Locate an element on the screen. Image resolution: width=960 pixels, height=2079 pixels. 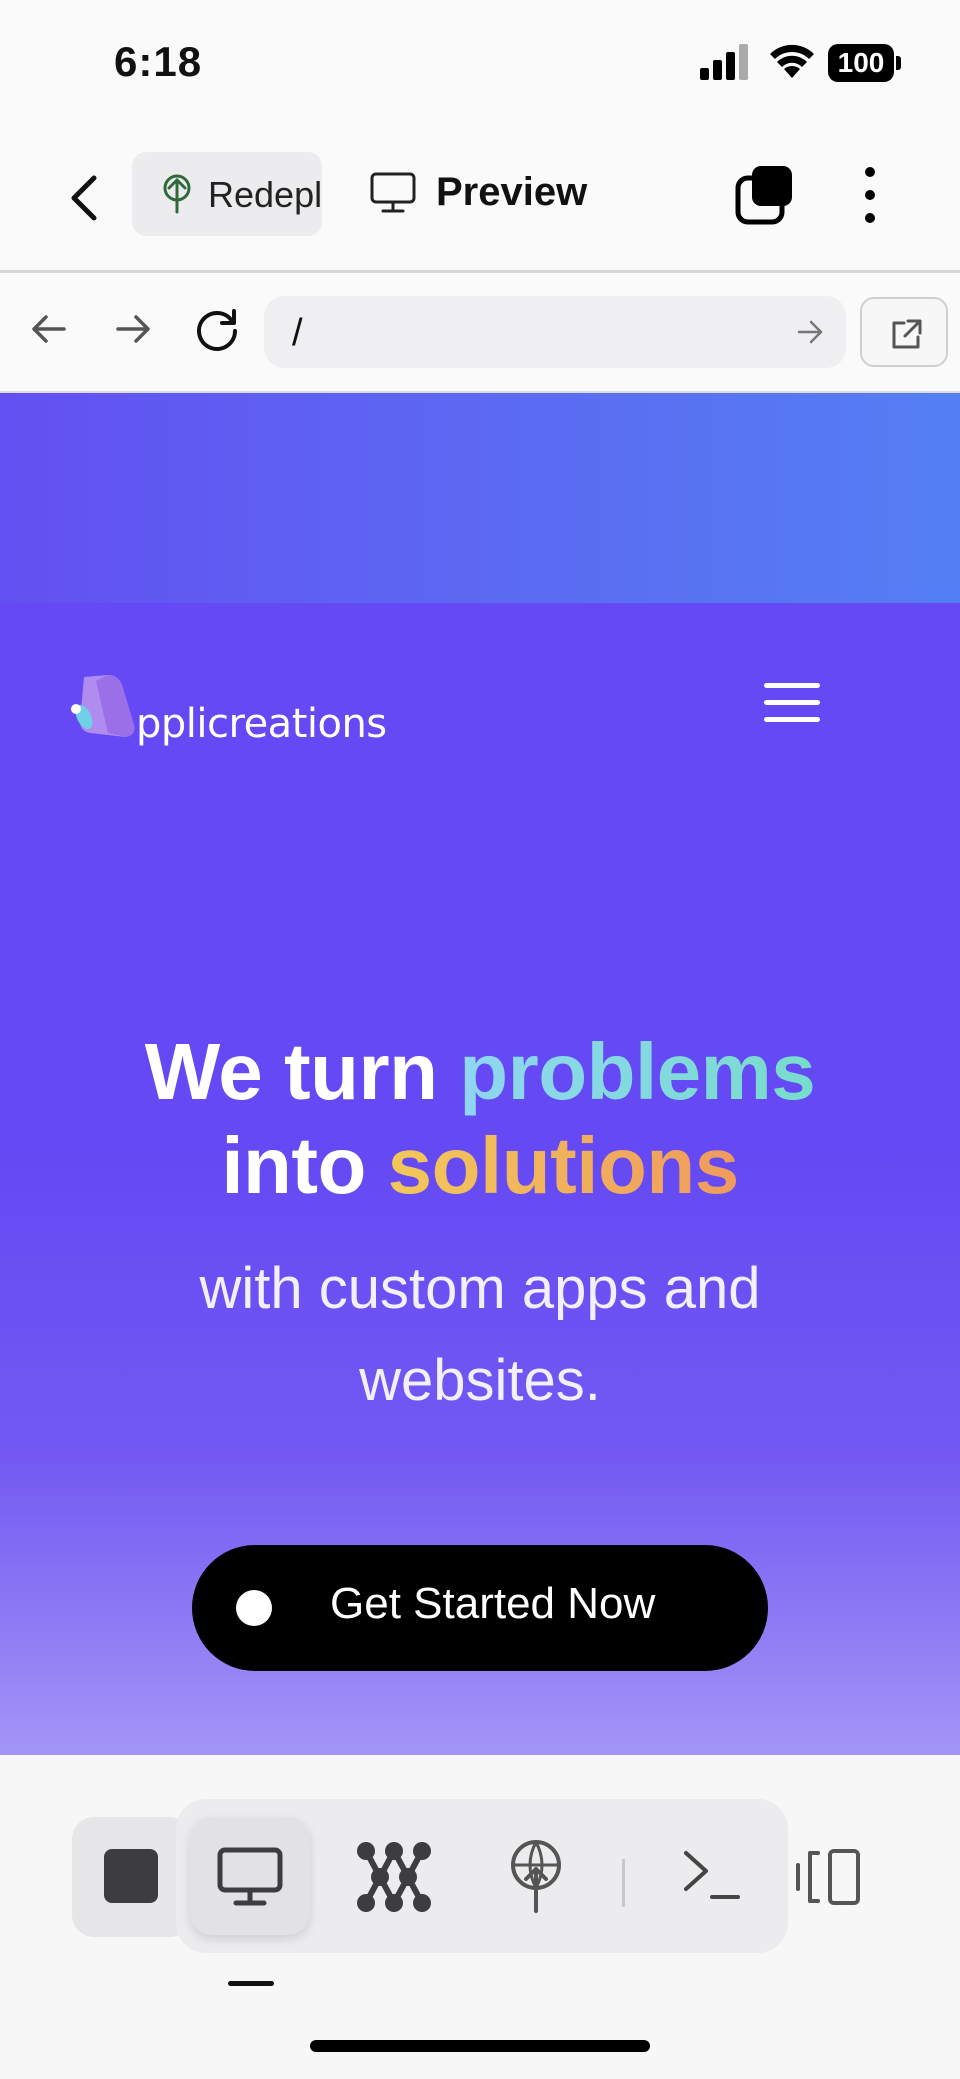
highlight-solutions: solutions is located at coordinates (563, 1165).